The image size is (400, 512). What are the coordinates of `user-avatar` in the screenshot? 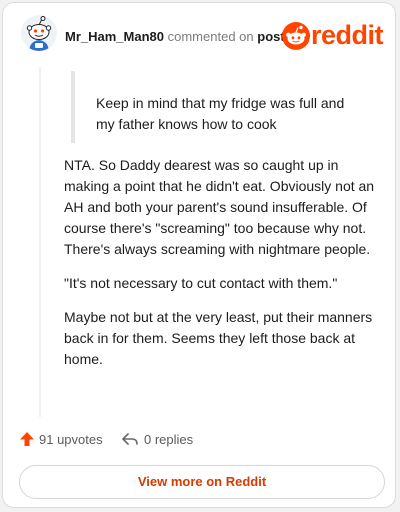 It's located at (39, 33).